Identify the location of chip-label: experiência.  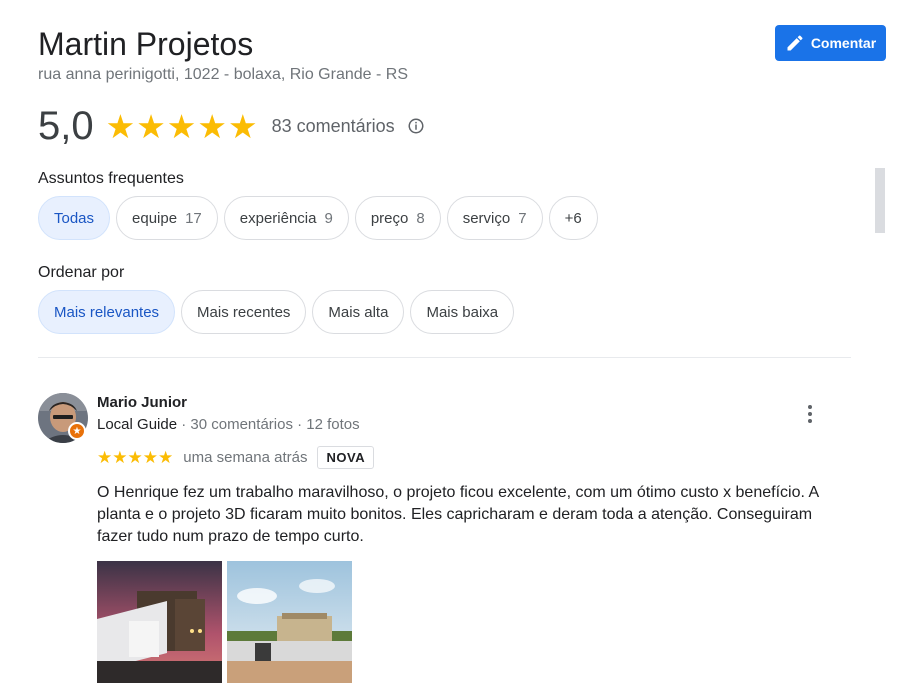
(278, 218).